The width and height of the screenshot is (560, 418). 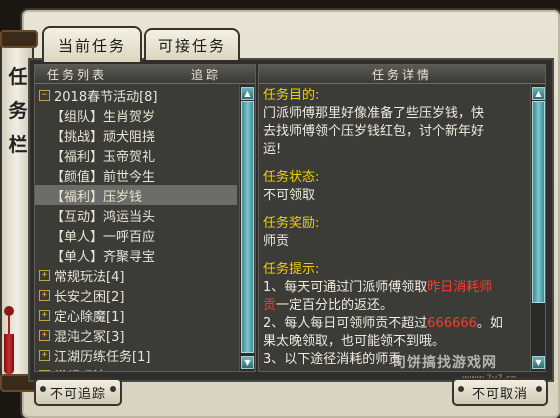 I want to click on quest-group-row: + 常规玩法[4], so click(x=136, y=275).